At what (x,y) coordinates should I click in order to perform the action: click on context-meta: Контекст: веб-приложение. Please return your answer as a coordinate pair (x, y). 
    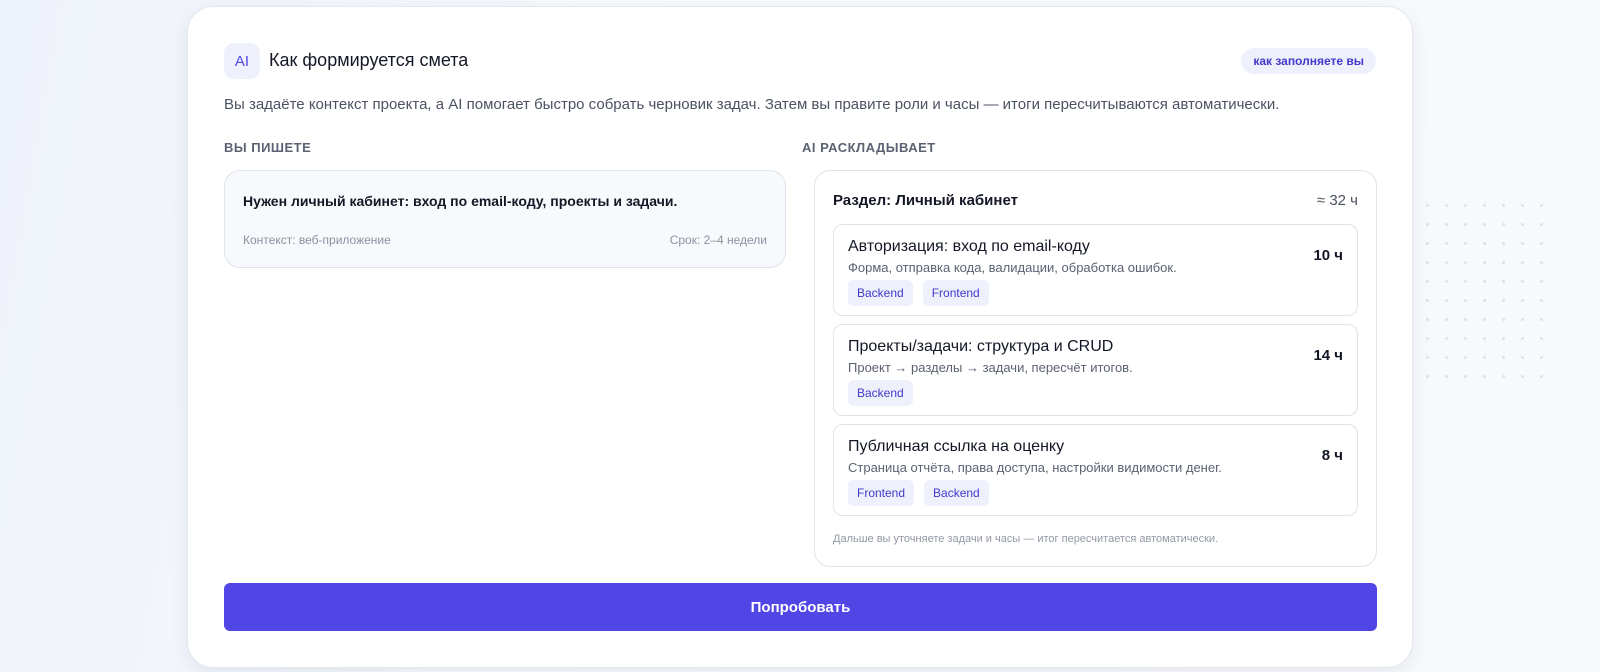
    Looking at the image, I should click on (317, 240).